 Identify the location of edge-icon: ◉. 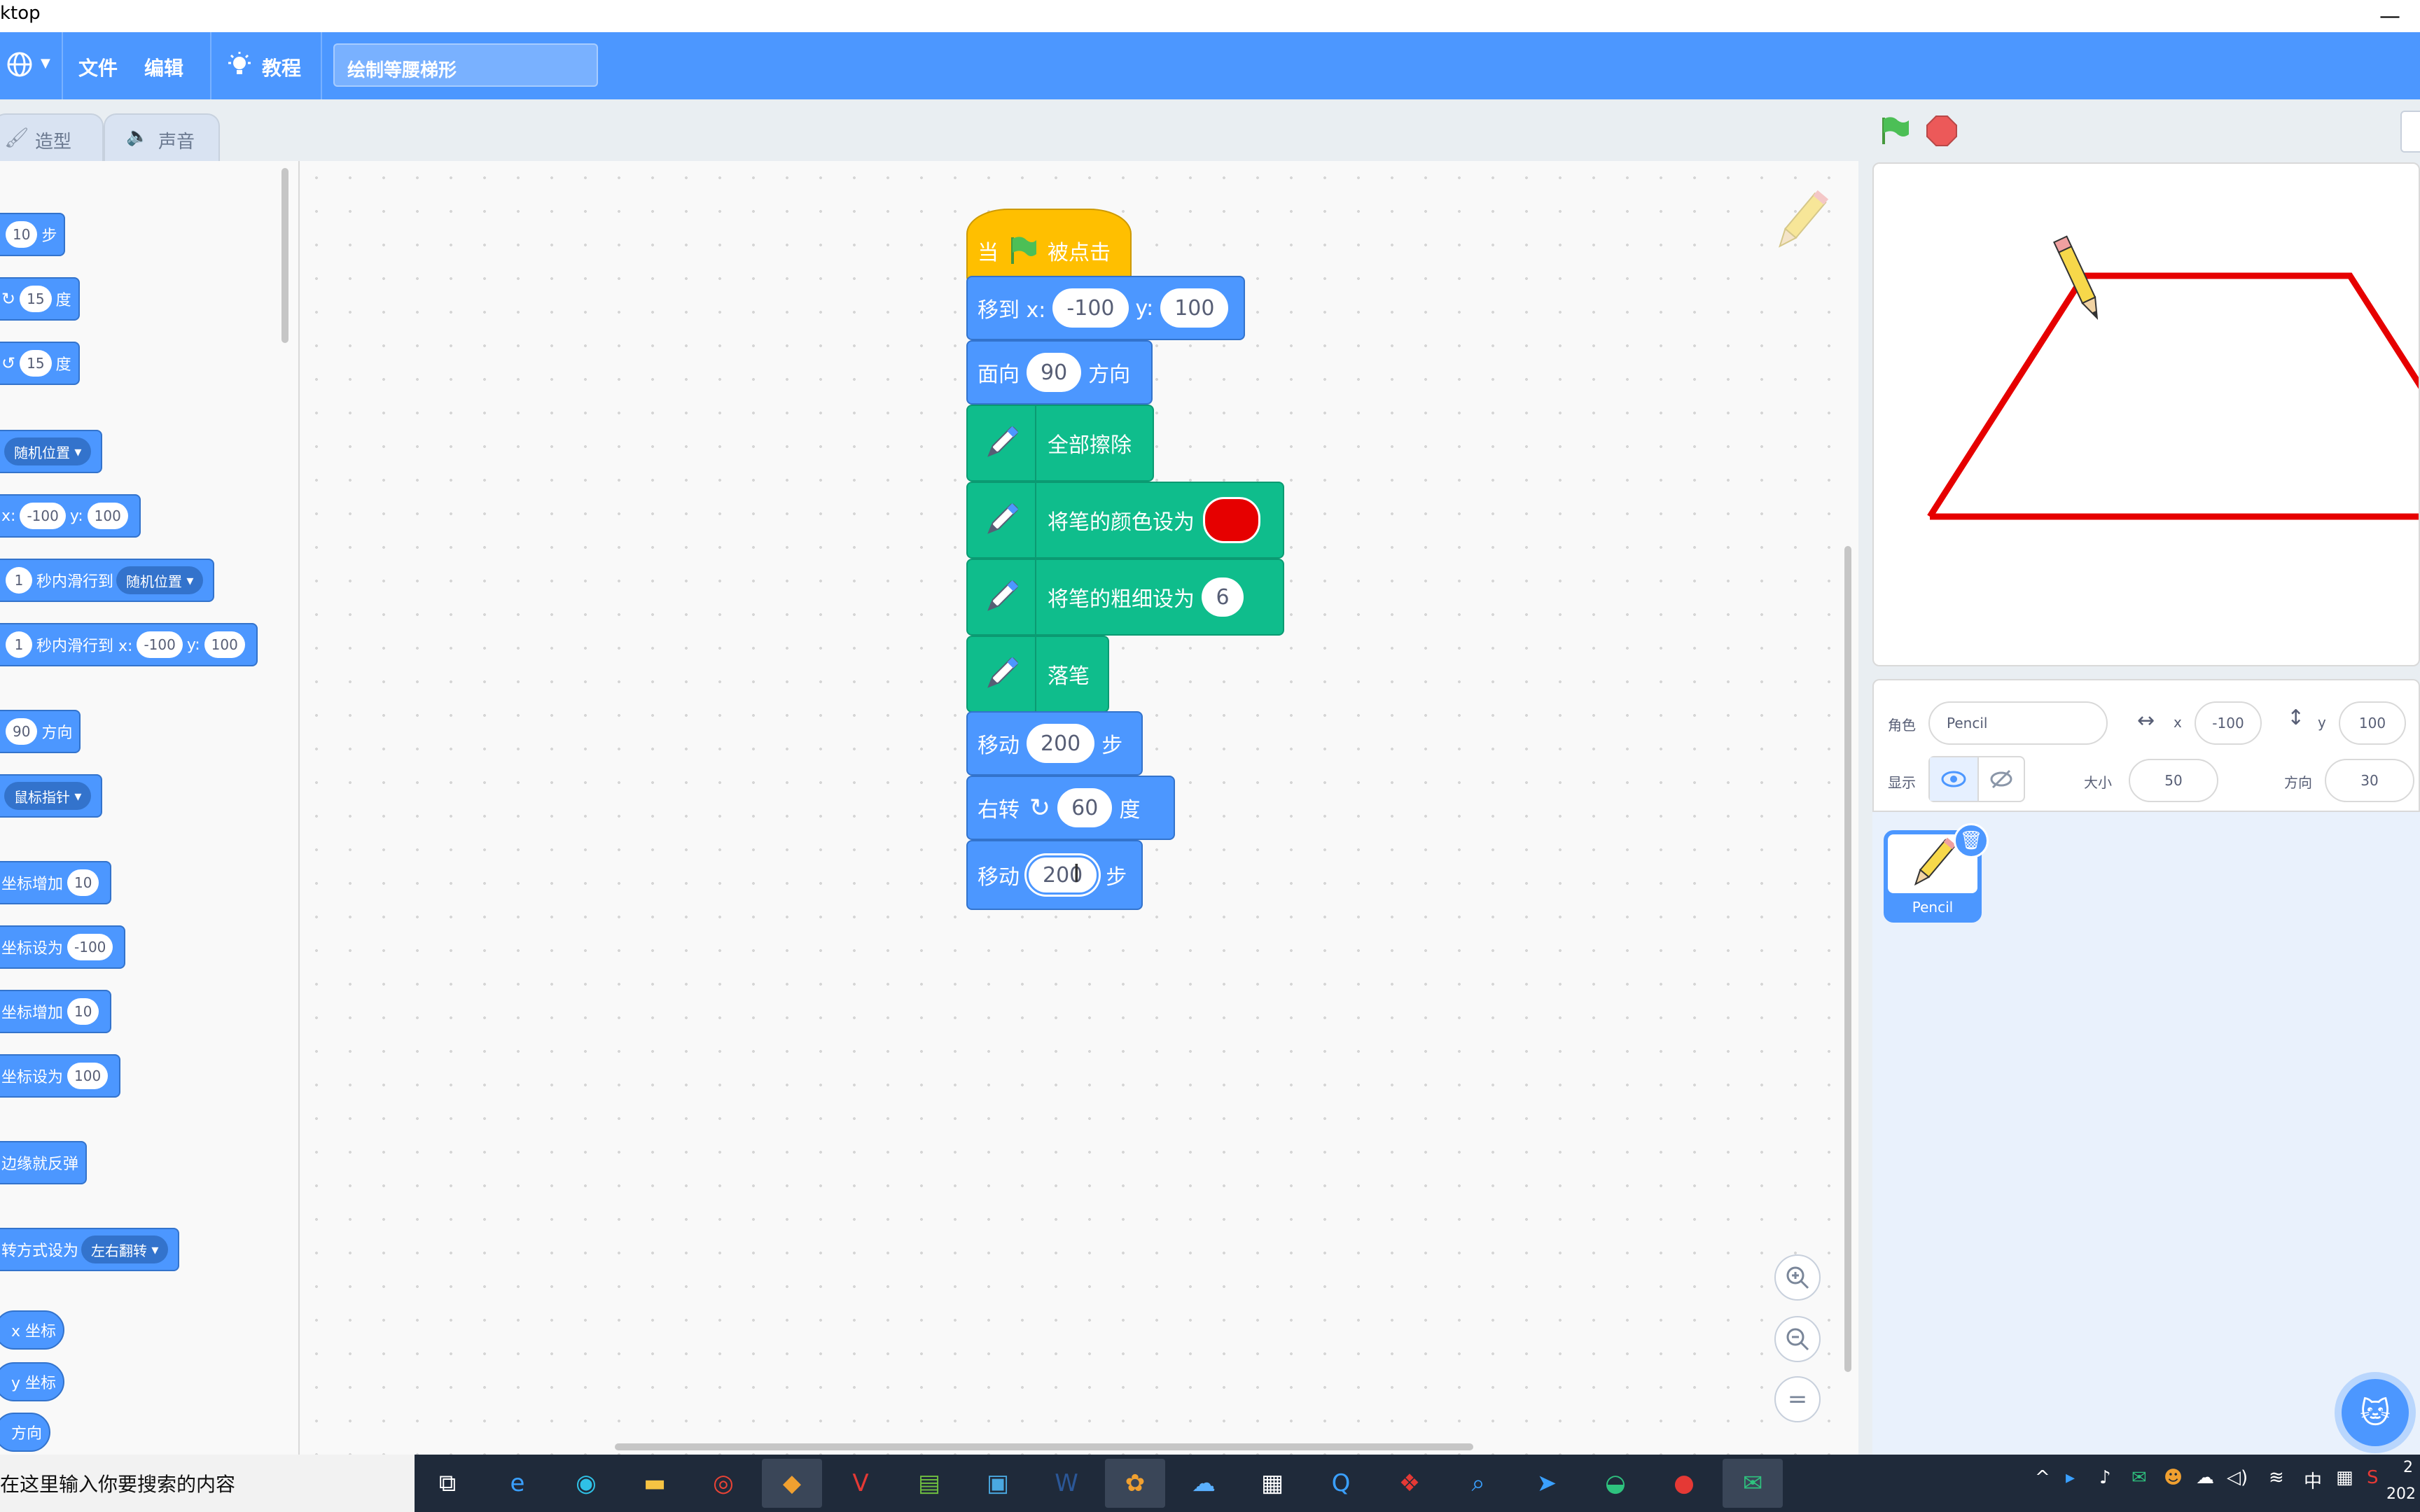
(586, 1483).